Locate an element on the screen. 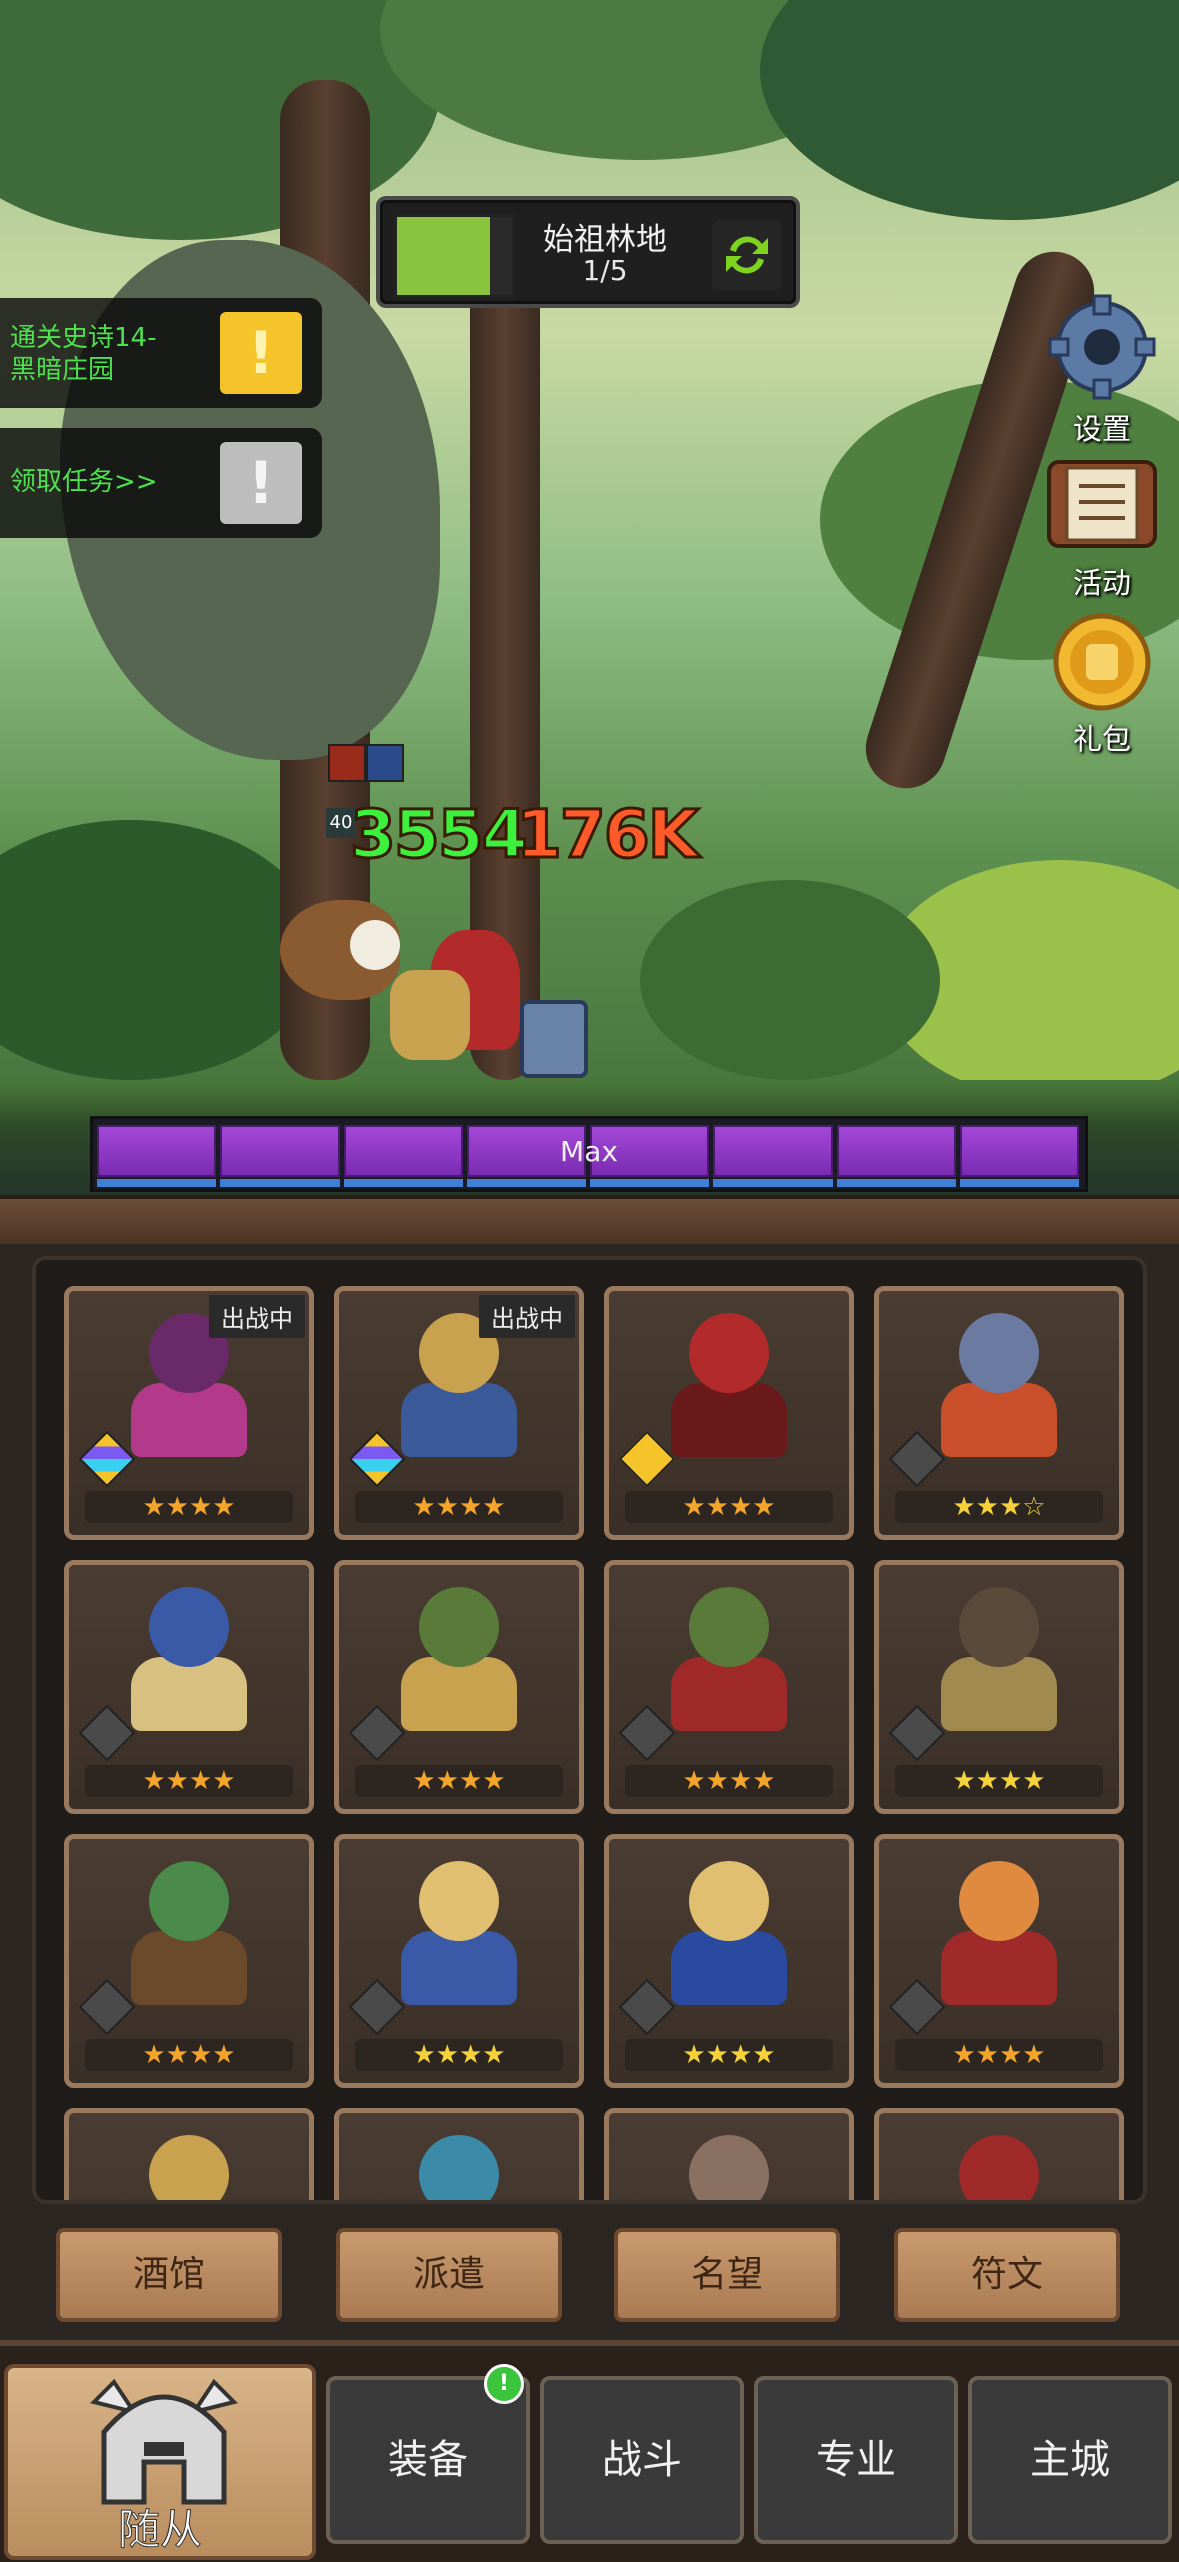  gift-button: 礼包 is located at coordinates (1102, 685).